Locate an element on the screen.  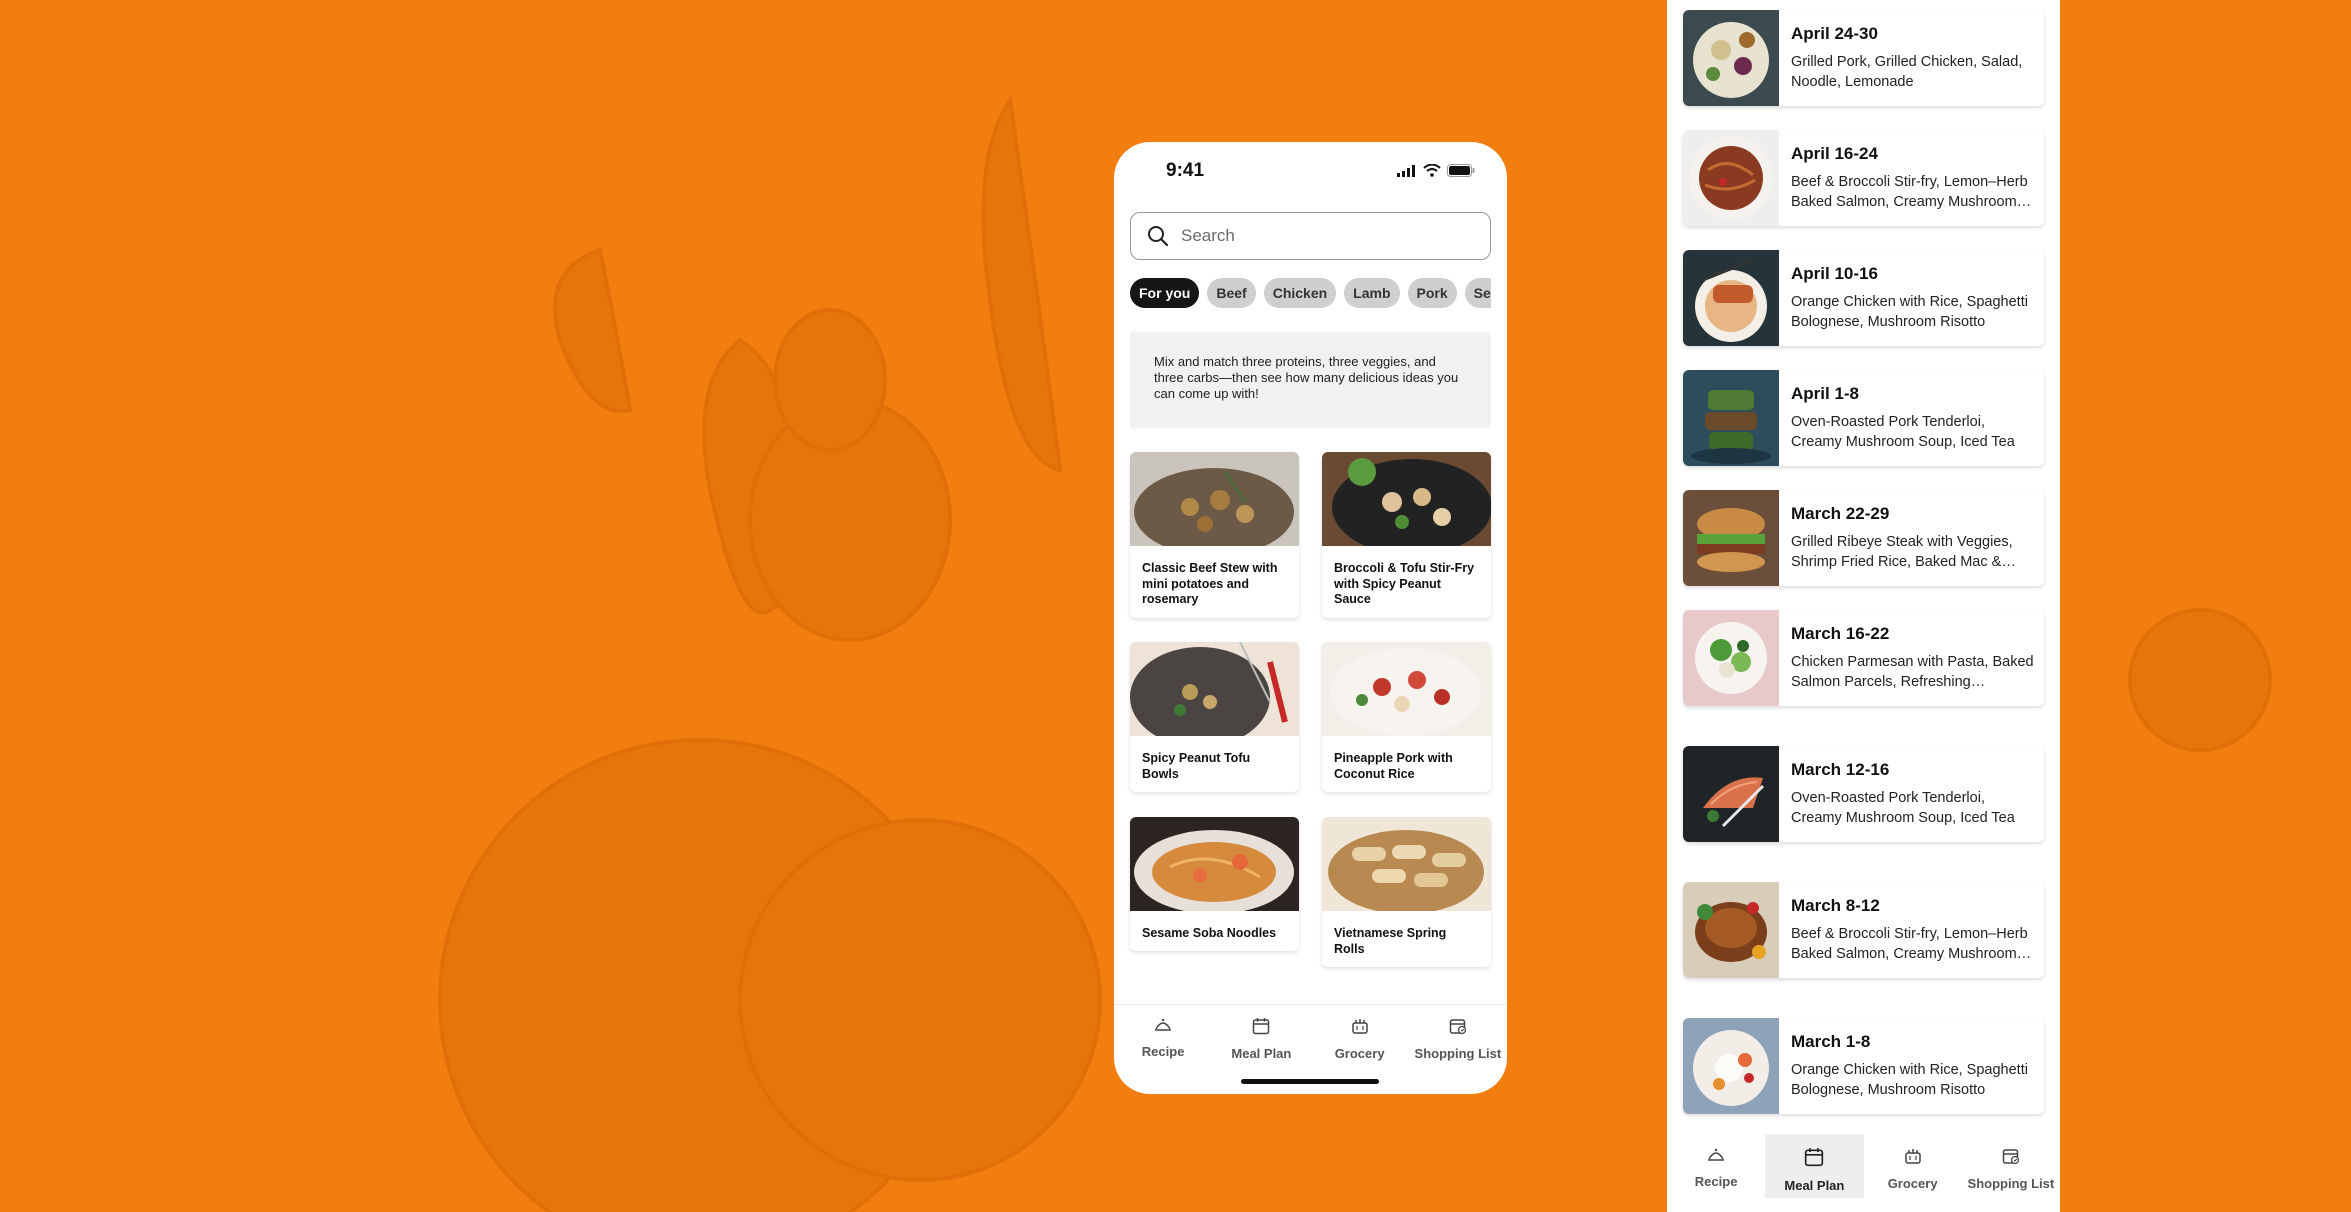
recipe-card: Spicy Peanut Tofu Bowls is located at coordinates (1214, 717).